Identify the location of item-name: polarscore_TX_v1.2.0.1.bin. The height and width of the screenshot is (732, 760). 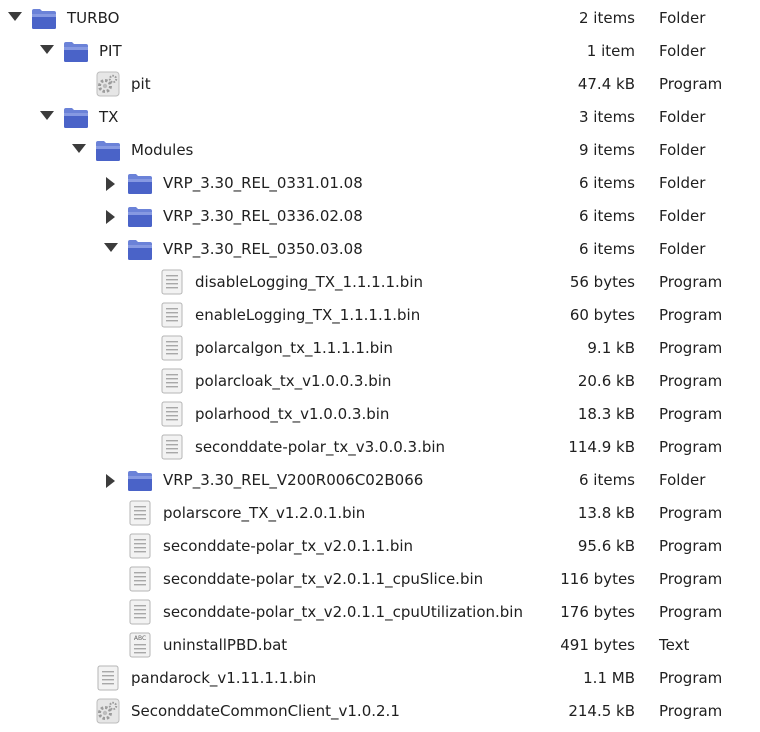
(264, 513).